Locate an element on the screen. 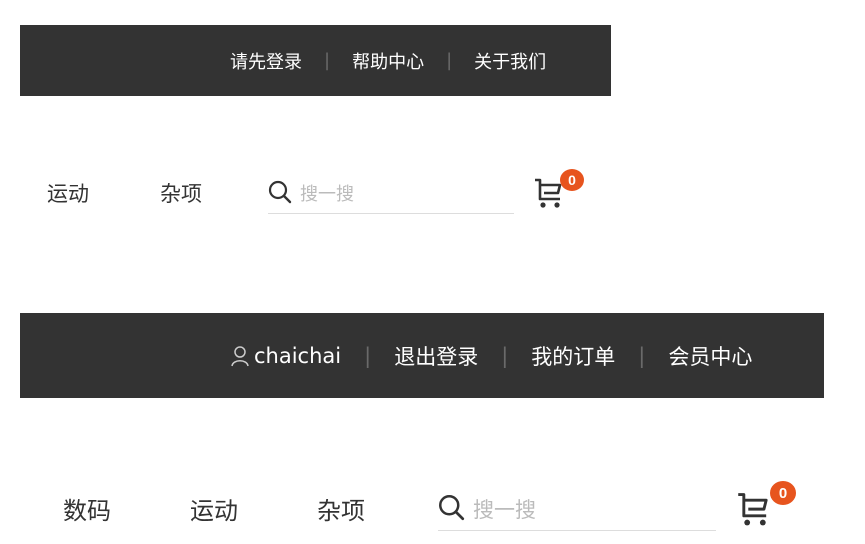  member-center-link: 会员中心 is located at coordinates (710, 356).